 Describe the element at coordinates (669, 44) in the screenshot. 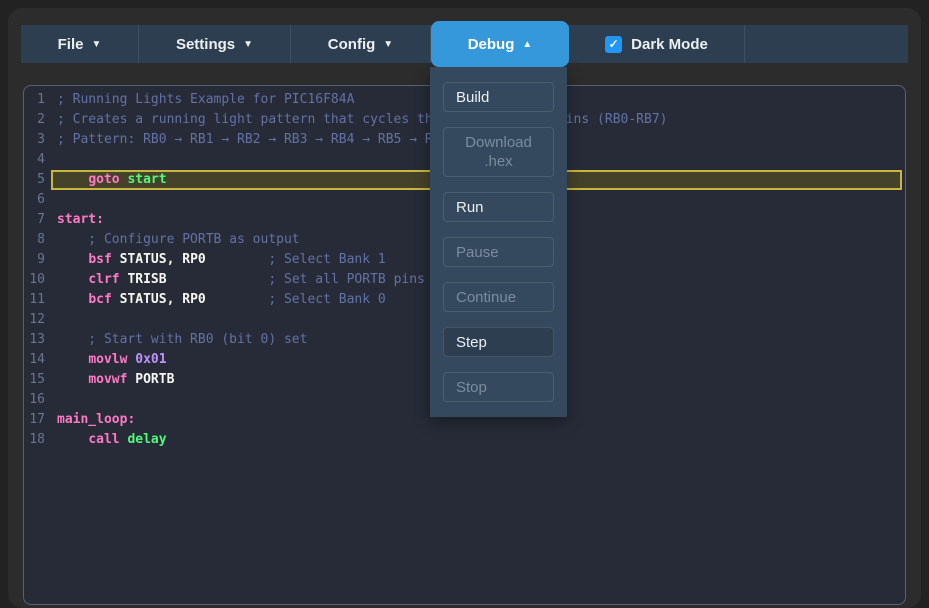

I see `dark-mode-label: Dark Mode` at that location.